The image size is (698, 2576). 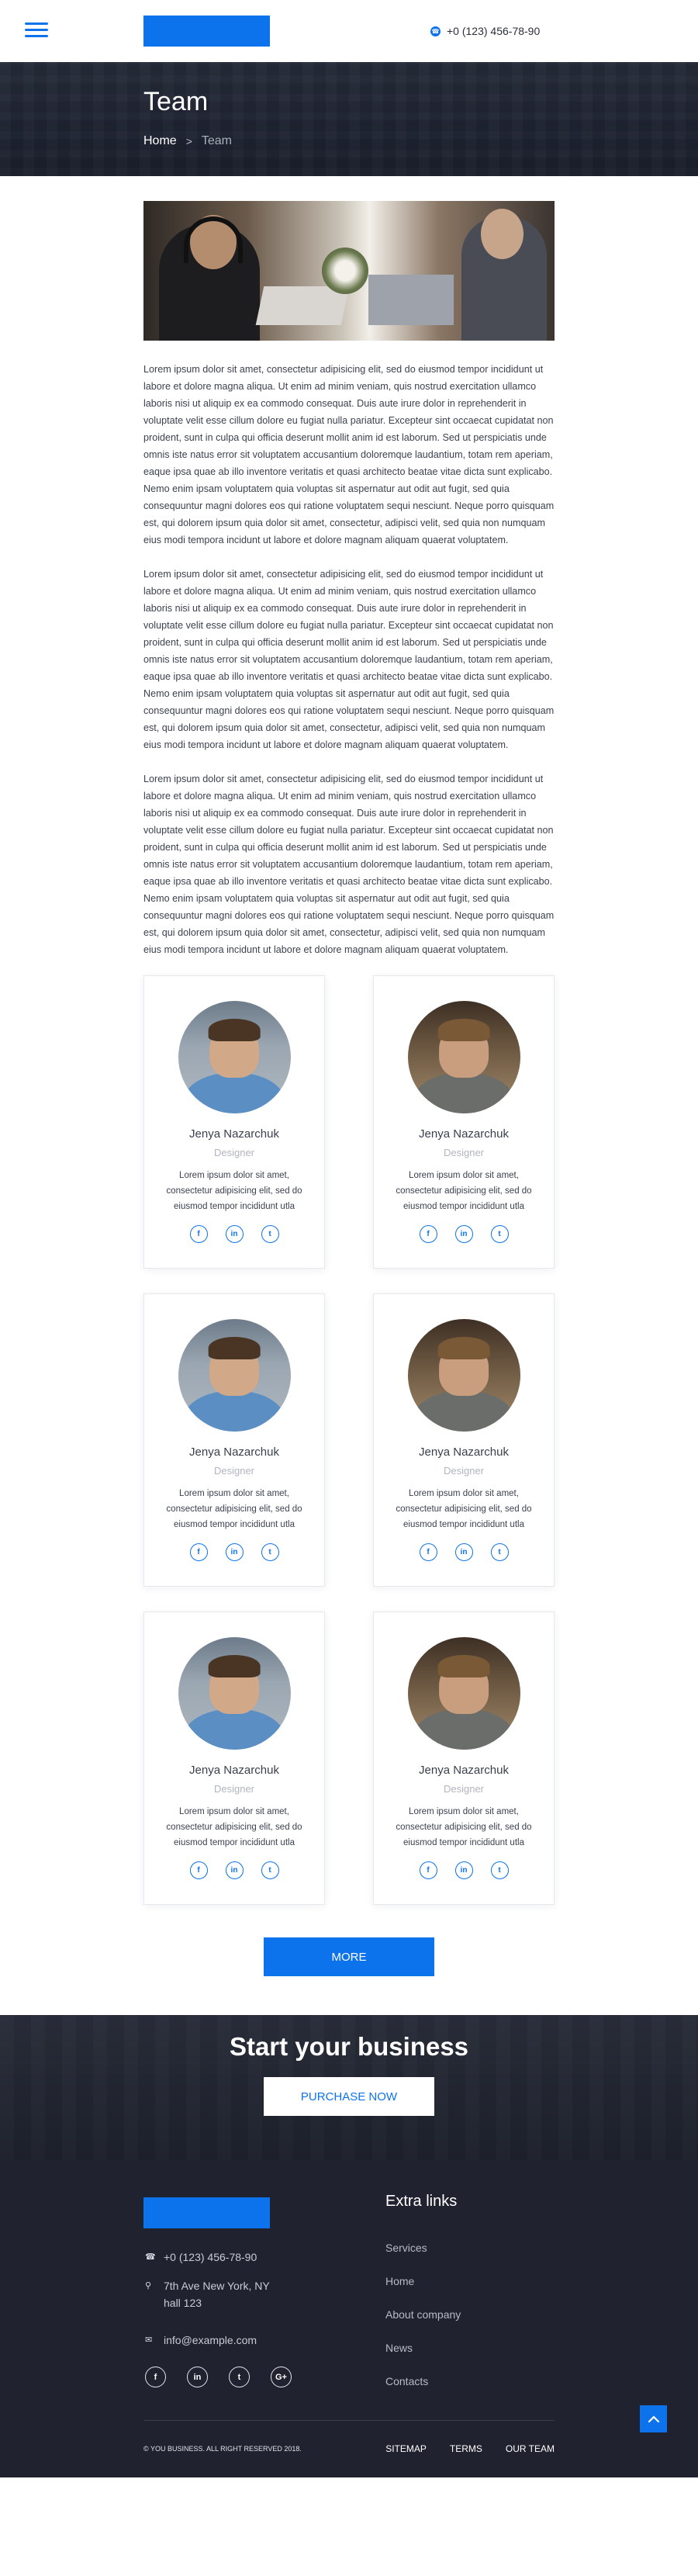 I want to click on footer-nav-terms: TERMS, so click(x=466, y=2448).